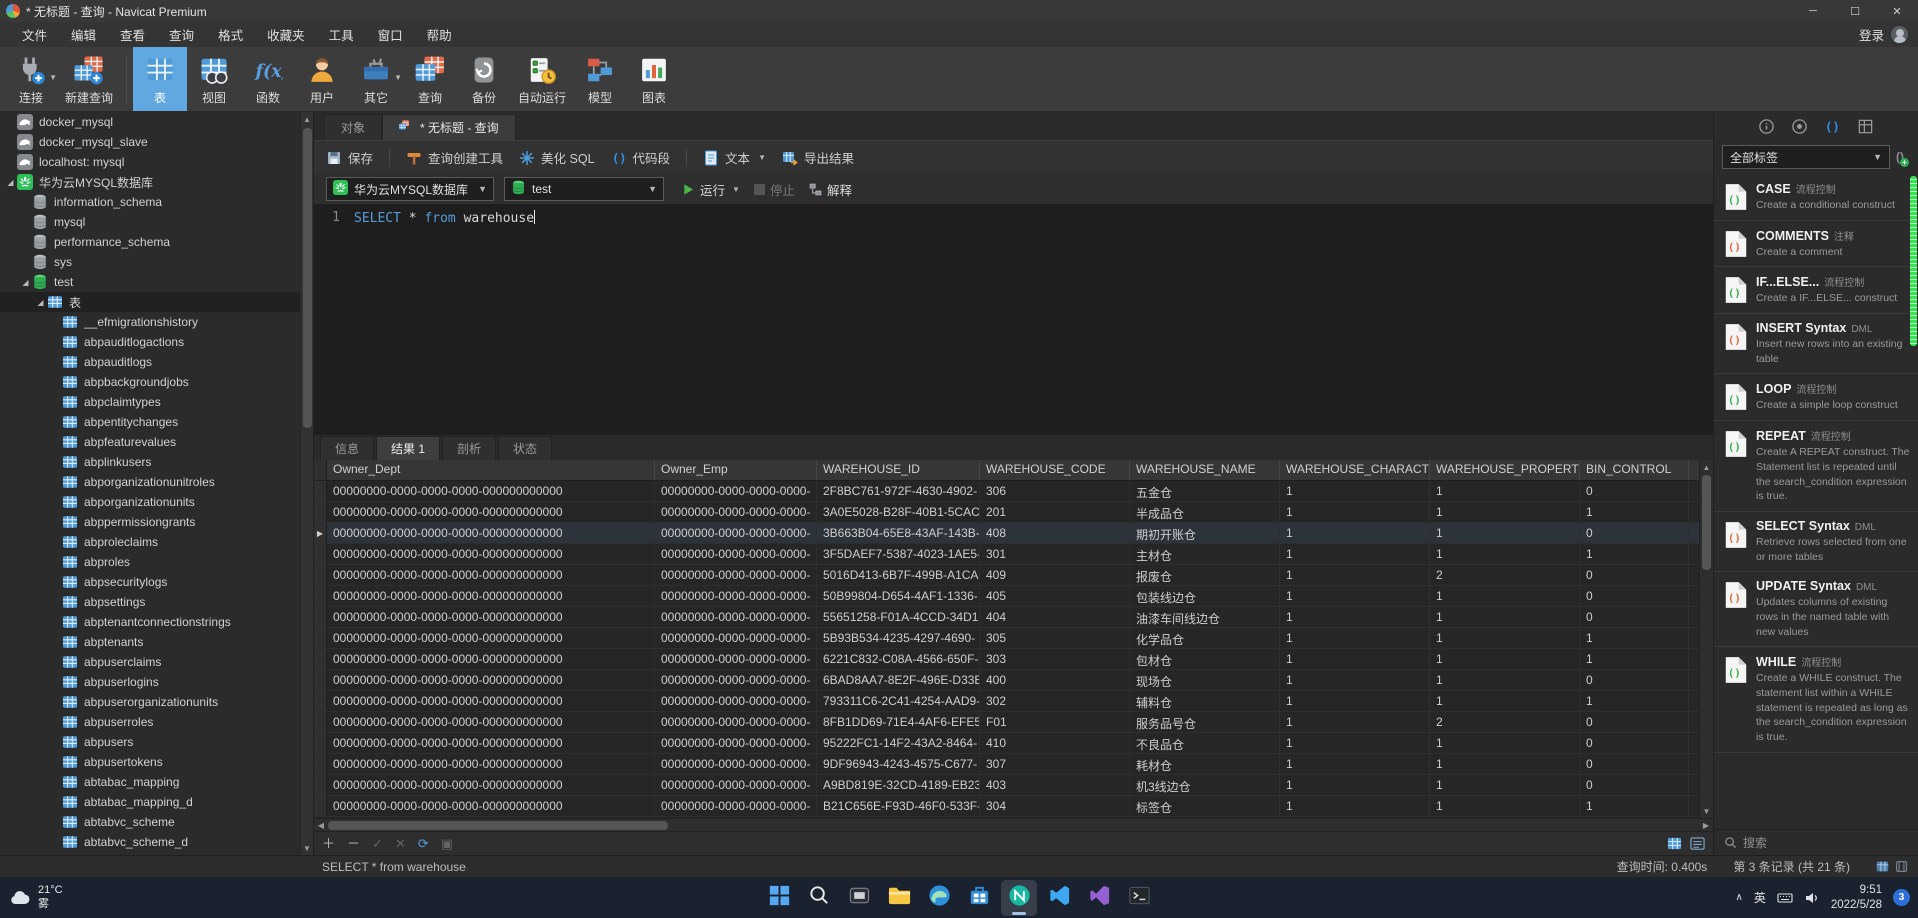 The image size is (1918, 918). I want to click on minimize-button: ─, so click(1813, 11).